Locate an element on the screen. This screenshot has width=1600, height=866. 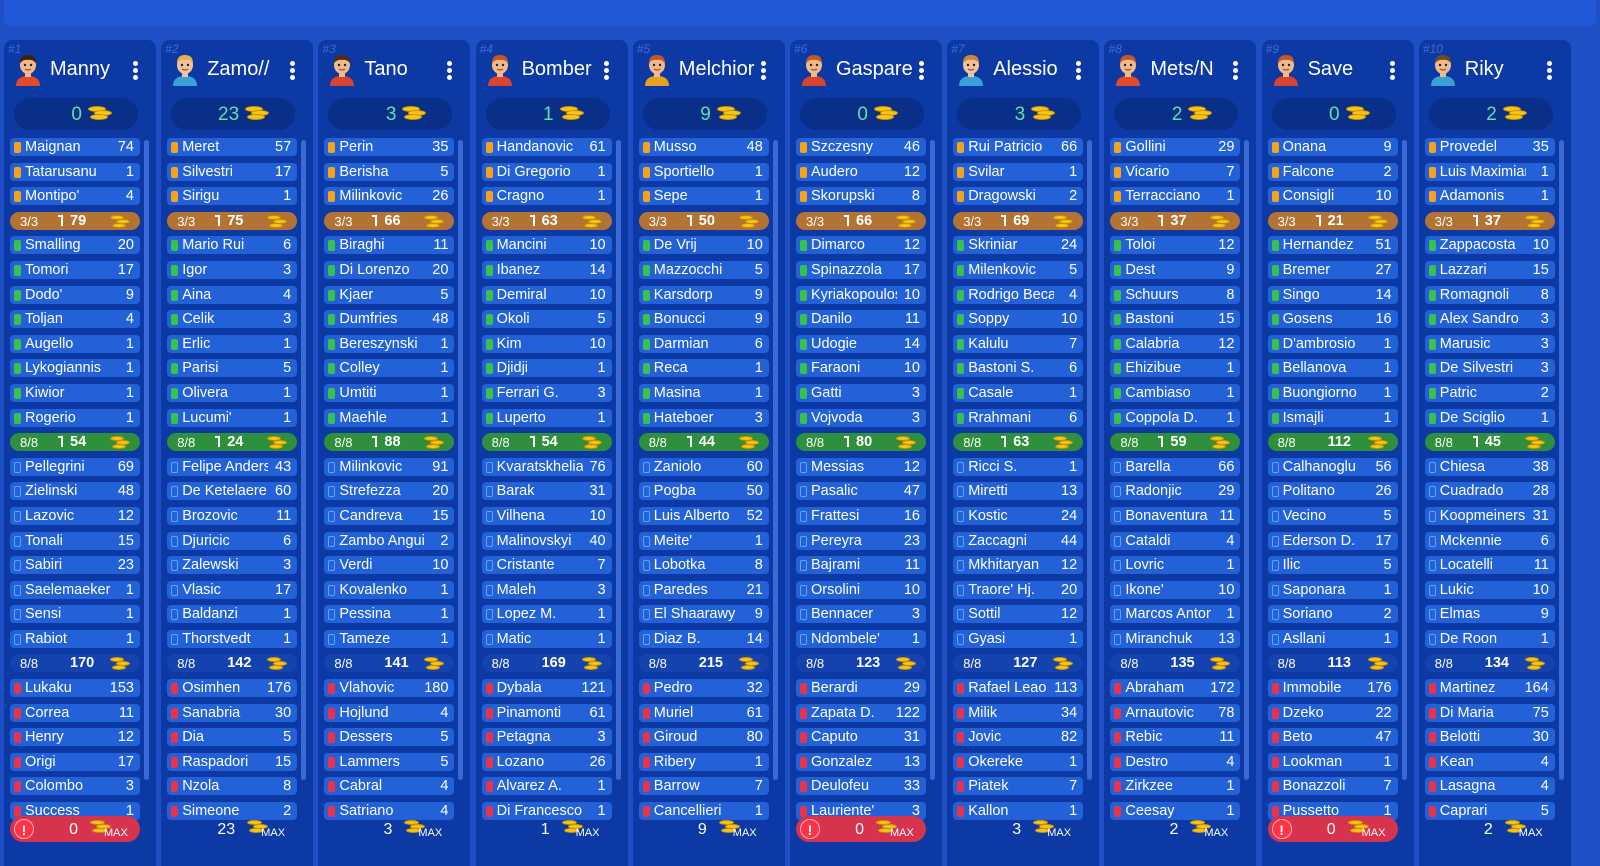
player-row: Lopez M. 1 is located at coordinates (546, 614).